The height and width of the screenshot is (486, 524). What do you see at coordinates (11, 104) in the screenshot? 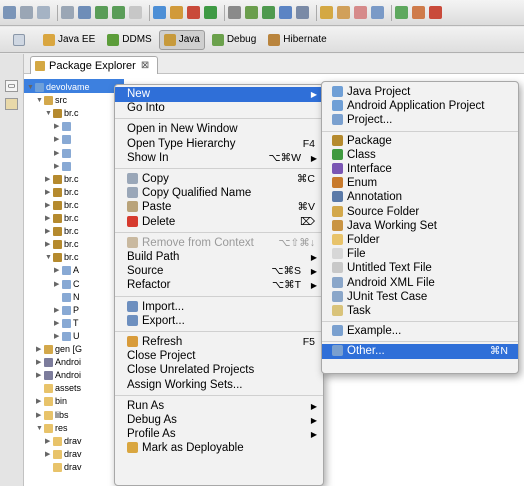
I see `package-explorer-mini-icon` at bounding box center [11, 104].